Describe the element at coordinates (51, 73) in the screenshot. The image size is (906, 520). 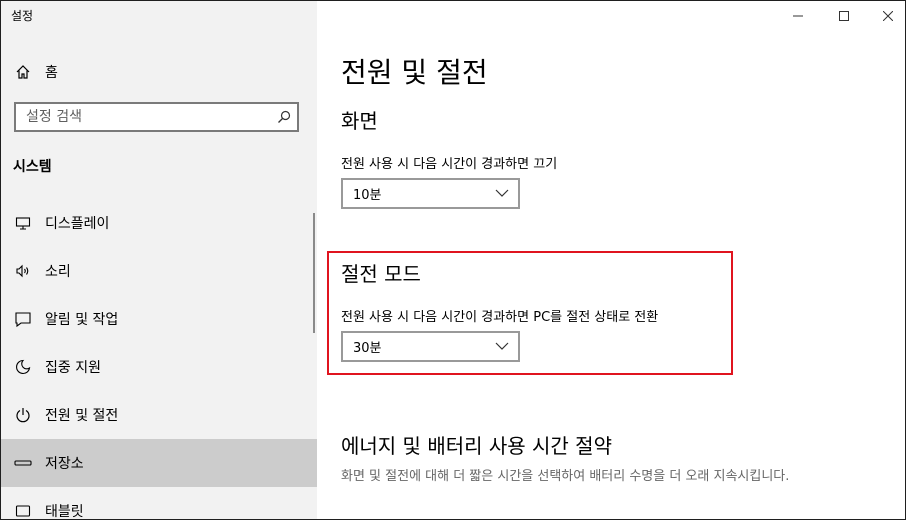
I see `home-label: 홈` at that location.